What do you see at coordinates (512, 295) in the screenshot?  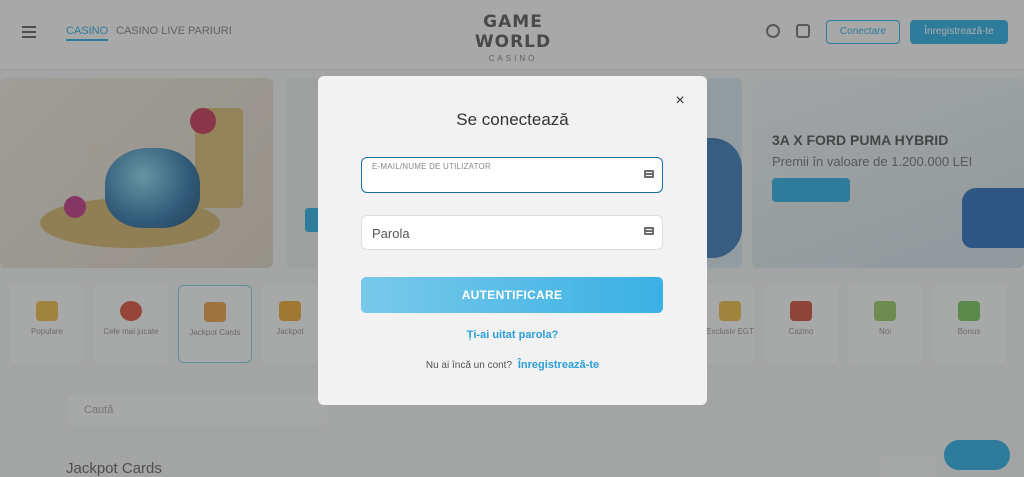 I see `login-submit-button: AUTENTIFICARE` at bounding box center [512, 295].